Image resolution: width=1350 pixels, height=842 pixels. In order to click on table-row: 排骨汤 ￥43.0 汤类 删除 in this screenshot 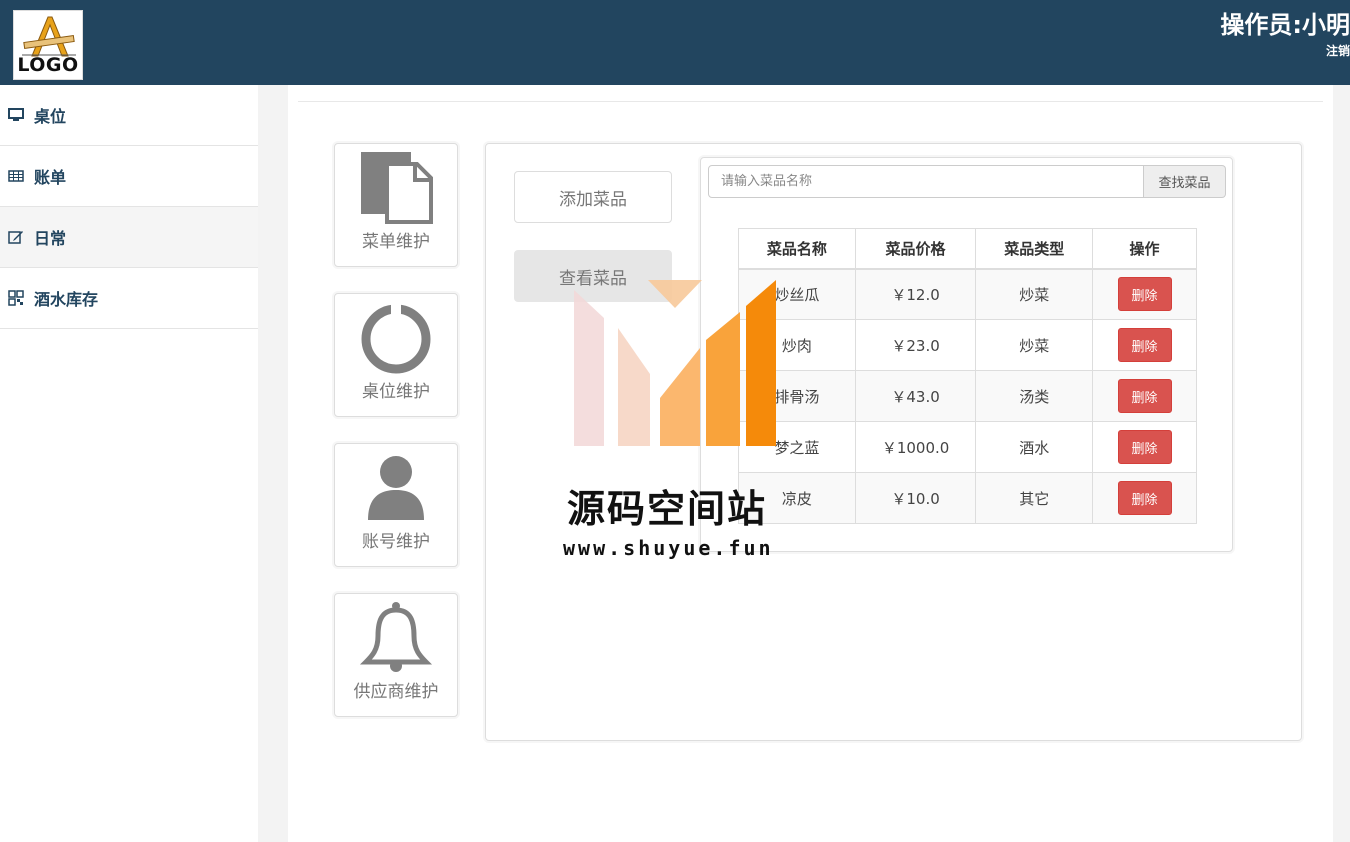, I will do `click(967, 396)`.